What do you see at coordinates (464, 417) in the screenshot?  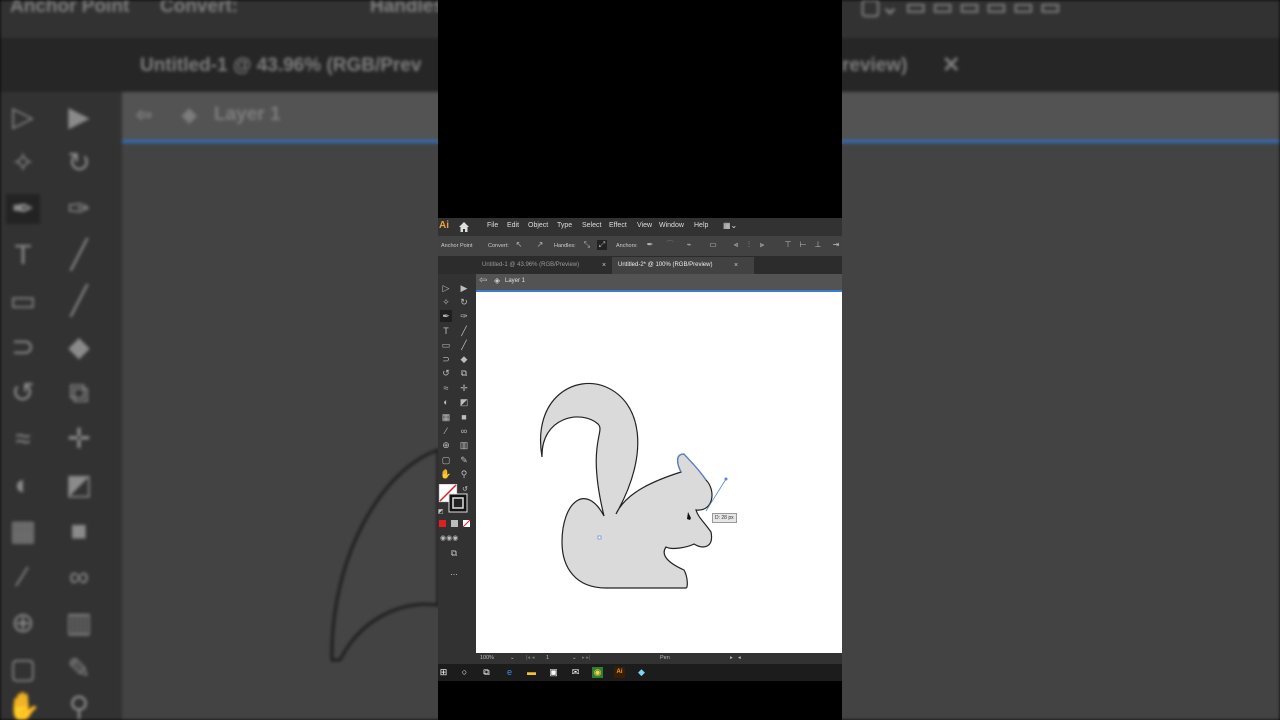 I see `gradient-icon: ■` at bounding box center [464, 417].